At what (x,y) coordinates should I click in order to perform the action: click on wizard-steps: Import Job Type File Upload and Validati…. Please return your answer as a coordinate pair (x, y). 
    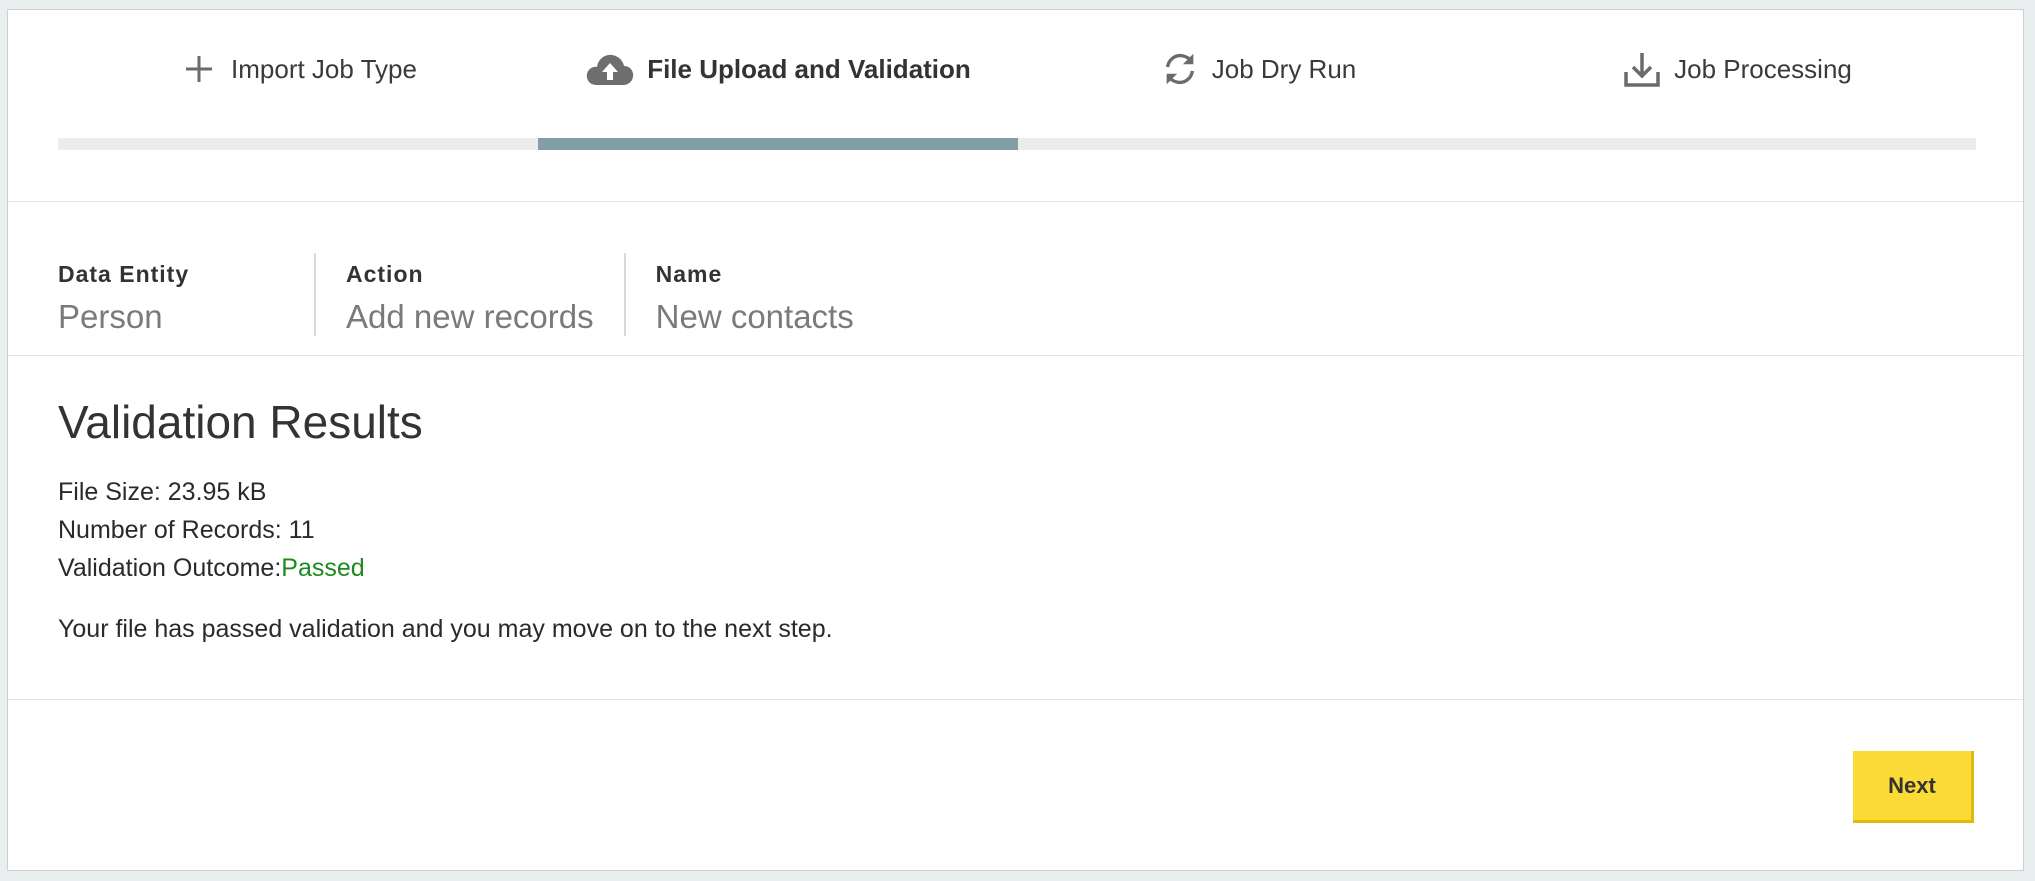
    Looking at the image, I should click on (1017, 80).